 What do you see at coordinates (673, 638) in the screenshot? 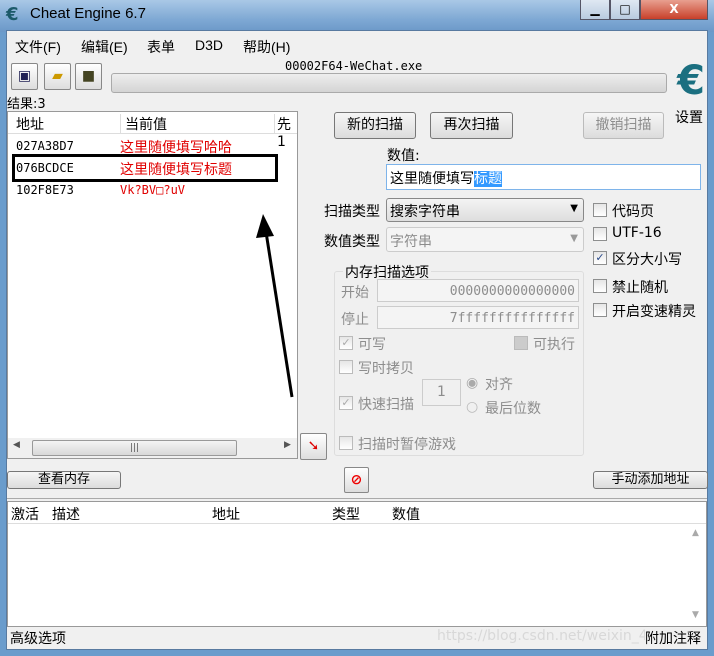
I see `table-comments: 附加注释` at bounding box center [673, 638].